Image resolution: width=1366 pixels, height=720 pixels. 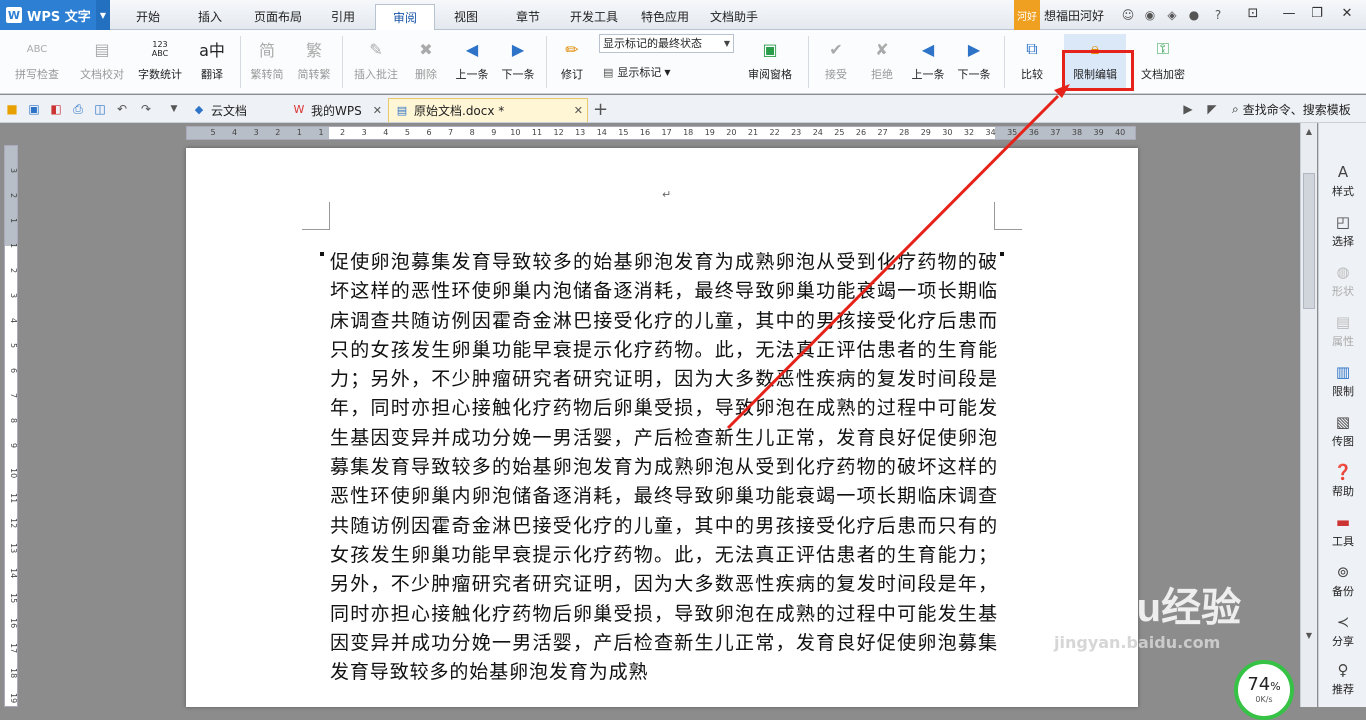 What do you see at coordinates (600, 109) in the screenshot?
I see `new-tab-button: +` at bounding box center [600, 109].